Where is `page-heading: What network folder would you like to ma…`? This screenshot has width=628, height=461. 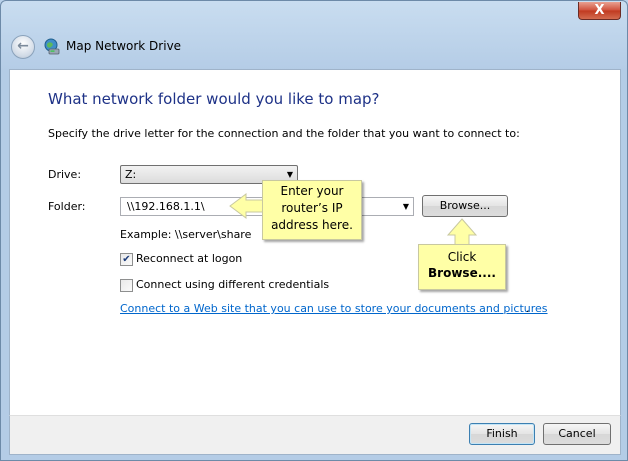 page-heading: What network folder would you like to ma… is located at coordinates (214, 99).